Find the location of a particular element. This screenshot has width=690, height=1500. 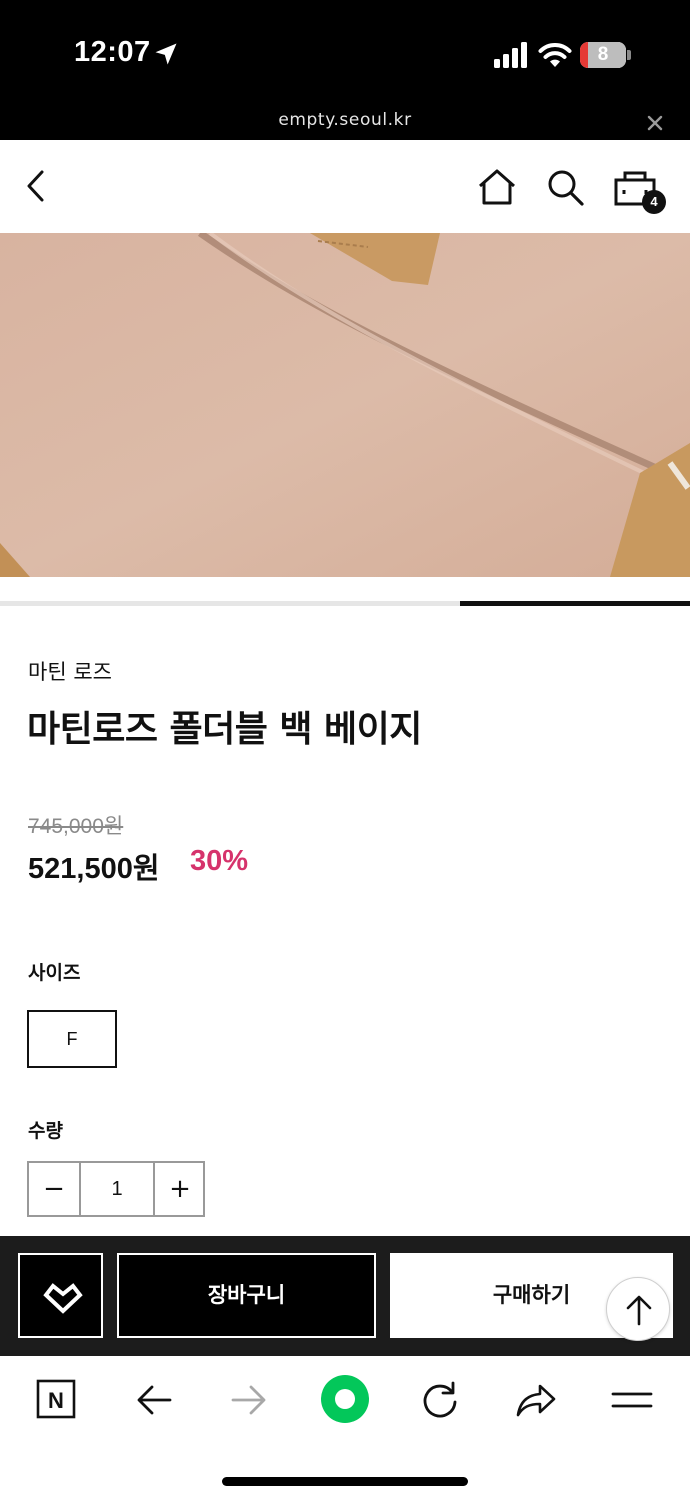

wishlist-button is located at coordinates (60, 1295).